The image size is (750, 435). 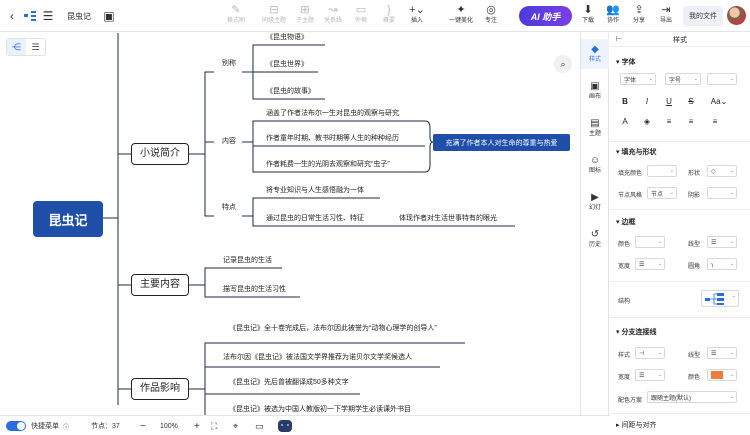 What do you see at coordinates (669, 121) in the screenshot?
I see `align-left-icon: ≡` at bounding box center [669, 121].